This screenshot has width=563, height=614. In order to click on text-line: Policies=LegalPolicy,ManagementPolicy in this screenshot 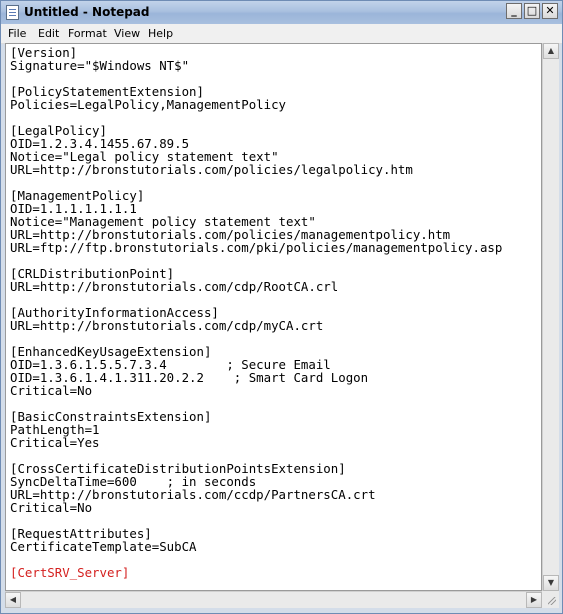, I will do `click(148, 104)`.